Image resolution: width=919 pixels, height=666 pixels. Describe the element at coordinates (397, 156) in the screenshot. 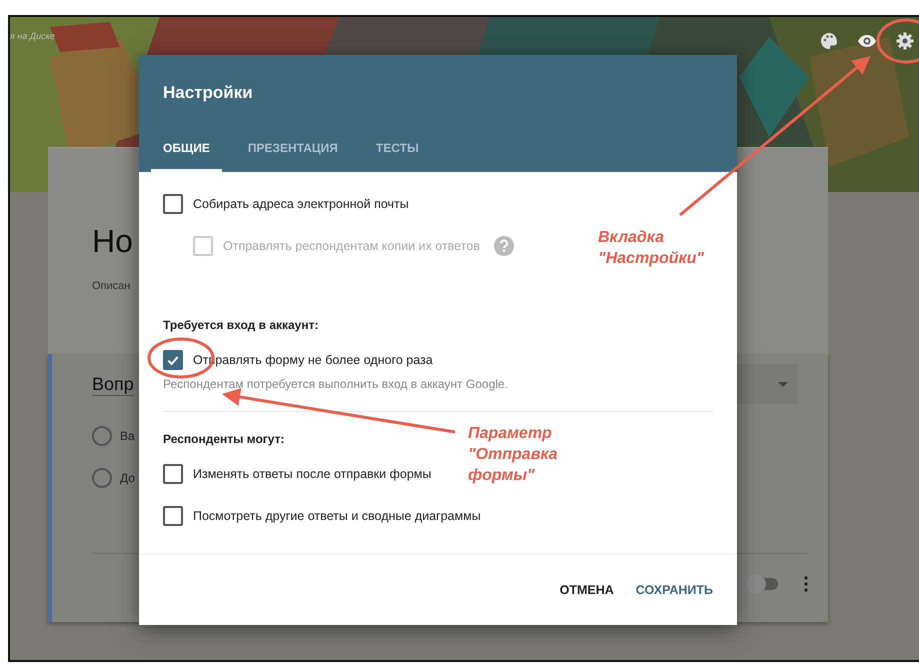

I see `tab: ТЕСТЫ` at that location.